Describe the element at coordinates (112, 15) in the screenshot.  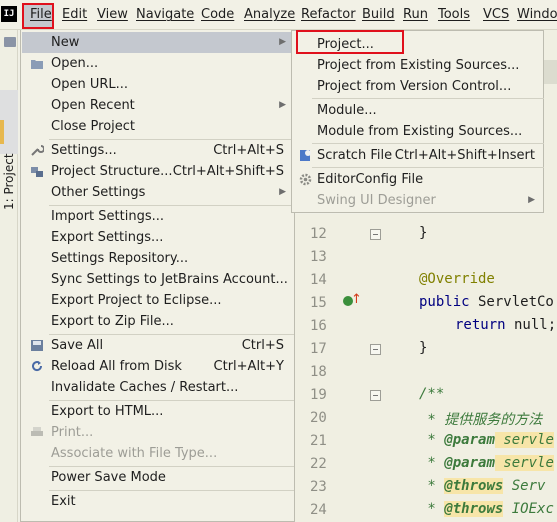
I see `menu-view: View` at that location.